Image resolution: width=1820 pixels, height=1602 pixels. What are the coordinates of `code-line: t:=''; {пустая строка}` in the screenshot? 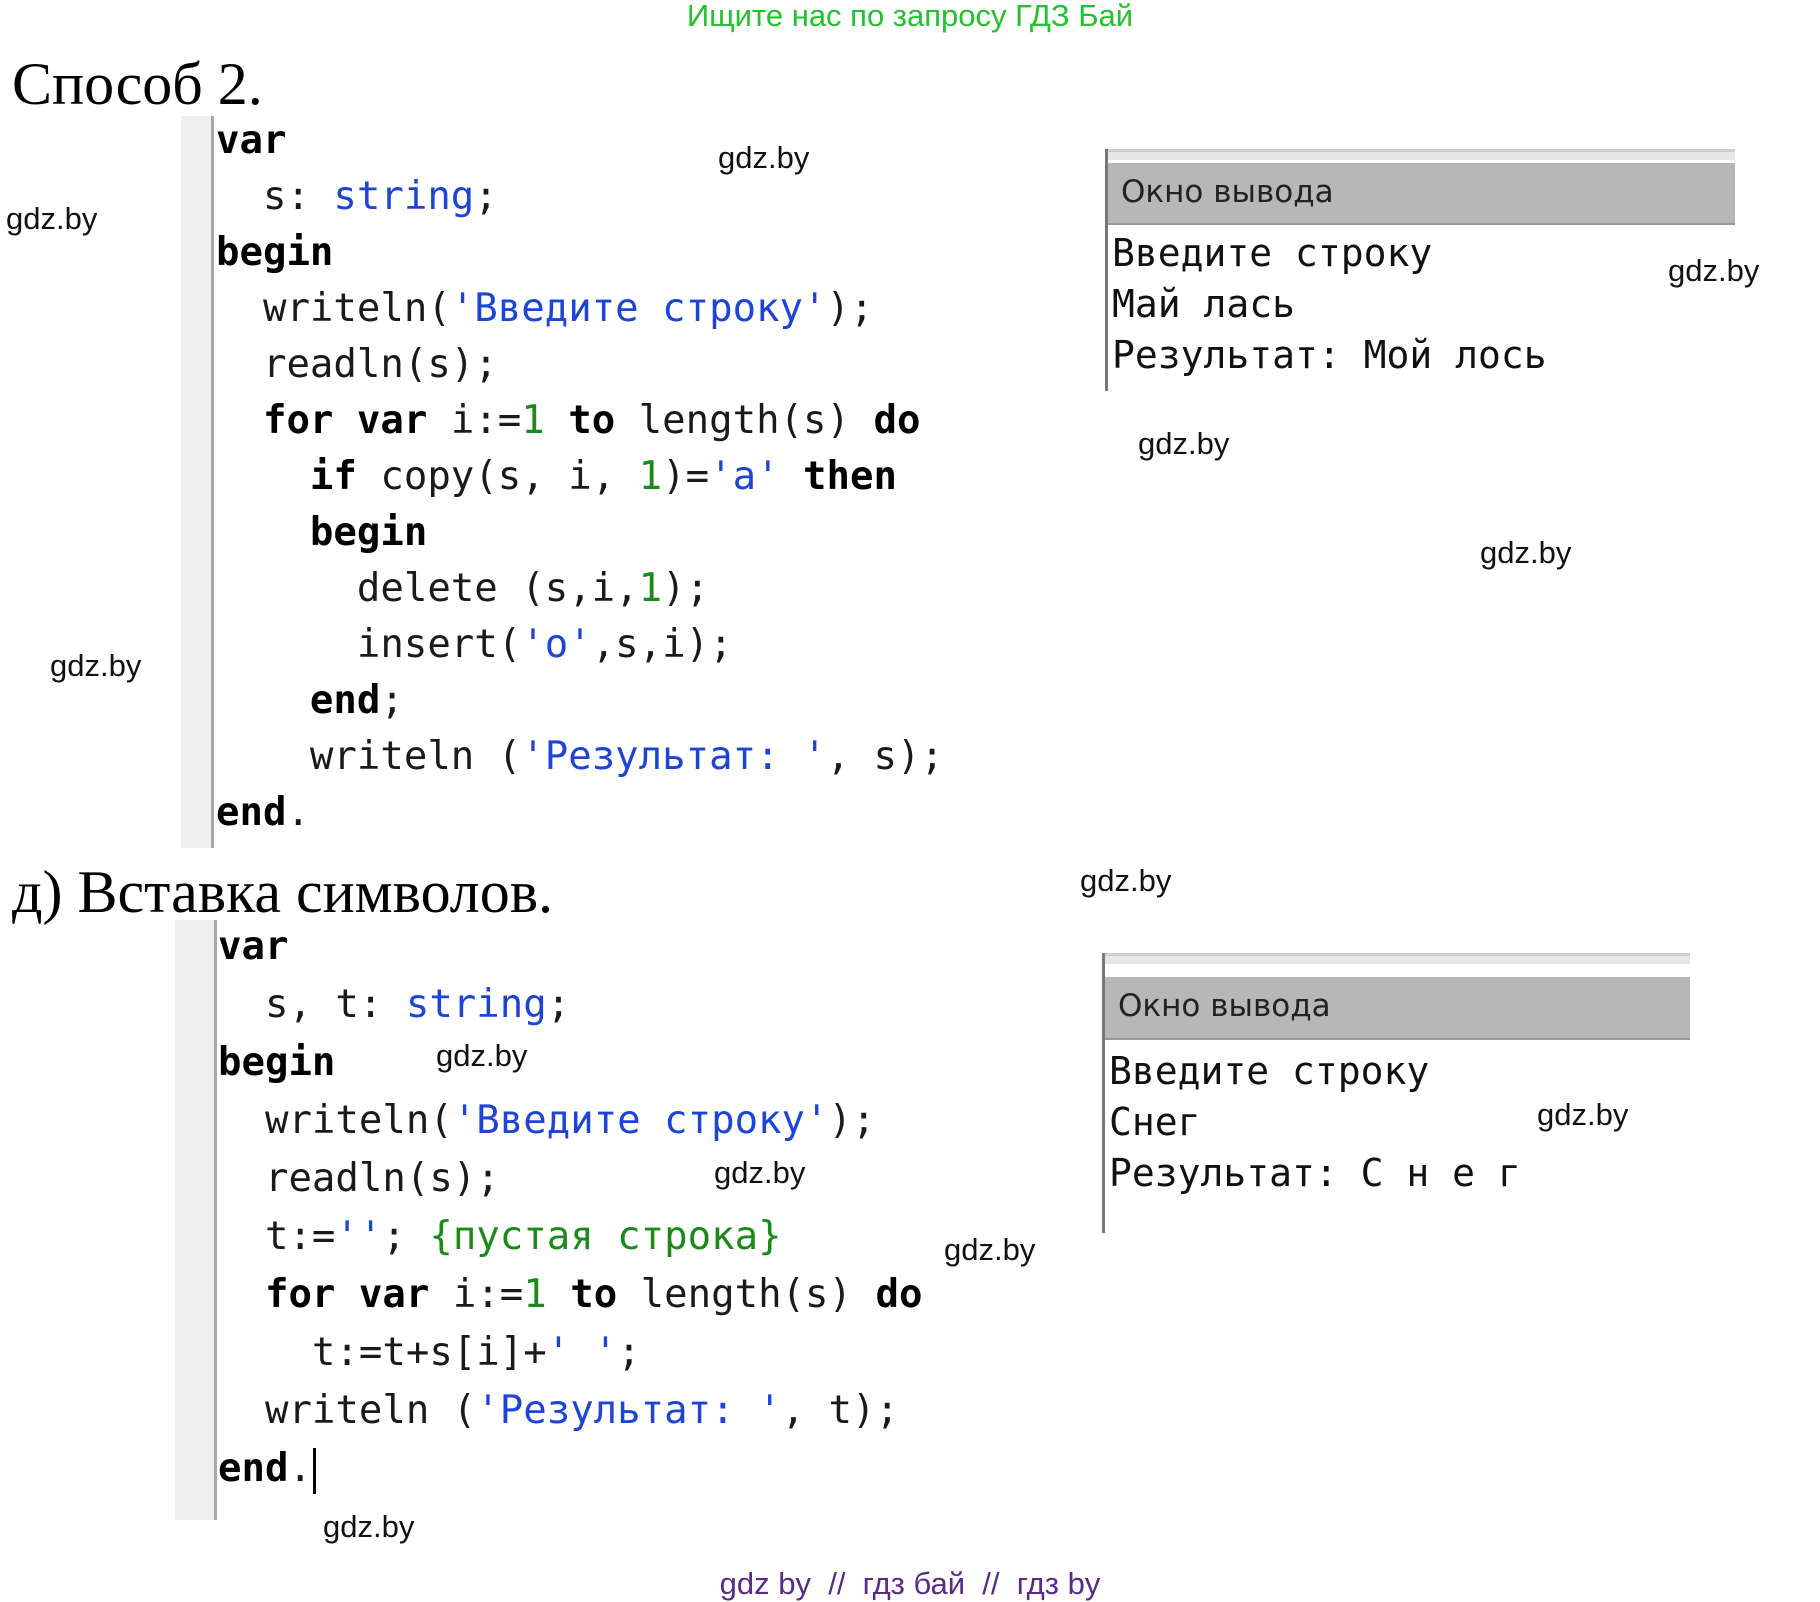 It's located at (570, 1237).